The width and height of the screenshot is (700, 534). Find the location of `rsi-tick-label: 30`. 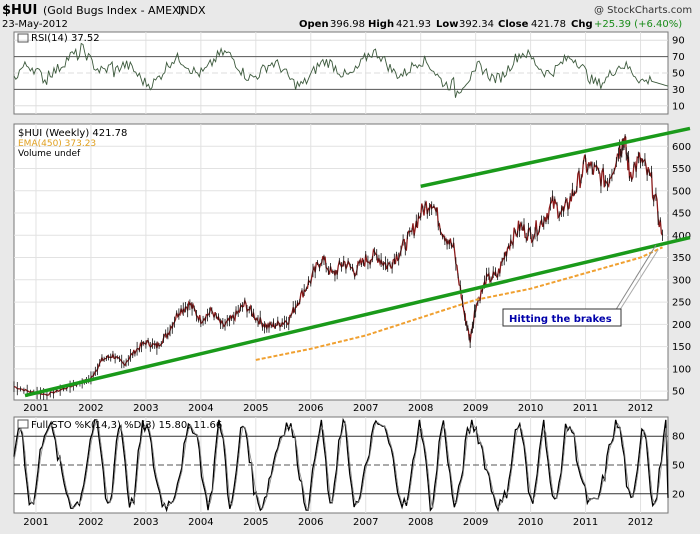

rsi-tick-label: 30 is located at coordinates (678, 90).